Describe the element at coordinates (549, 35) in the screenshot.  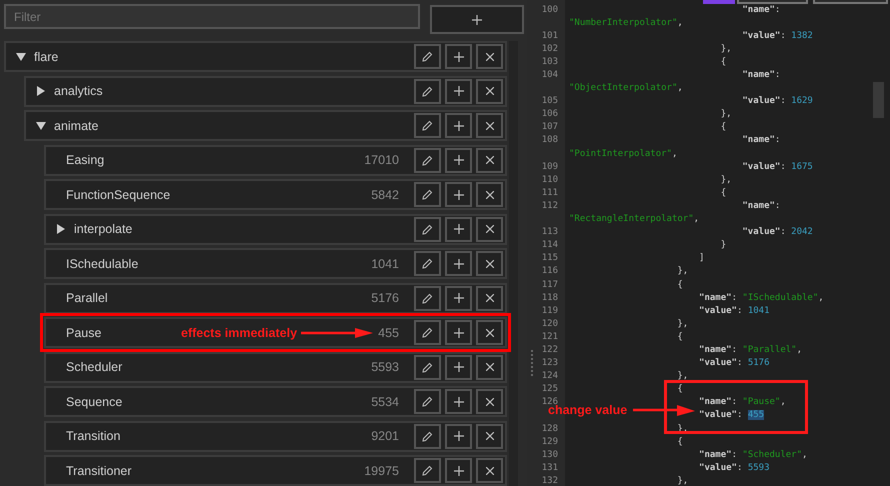
I see `line-number: 101` at that location.